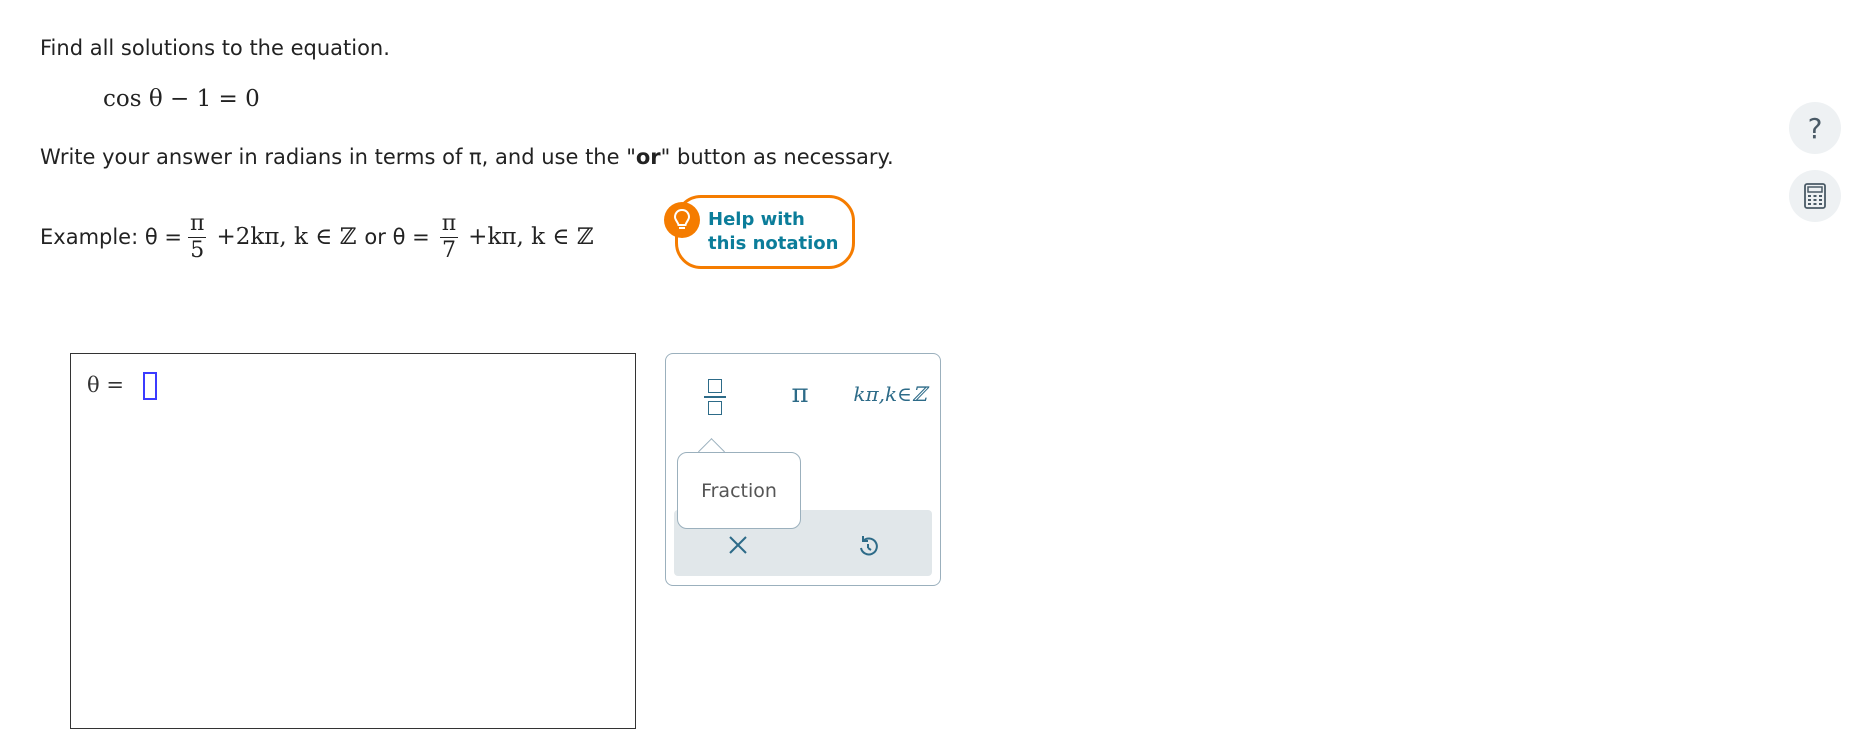 The height and width of the screenshot is (729, 1861). What do you see at coordinates (197, 250) in the screenshot?
I see `fraction-denominator: 5` at bounding box center [197, 250].